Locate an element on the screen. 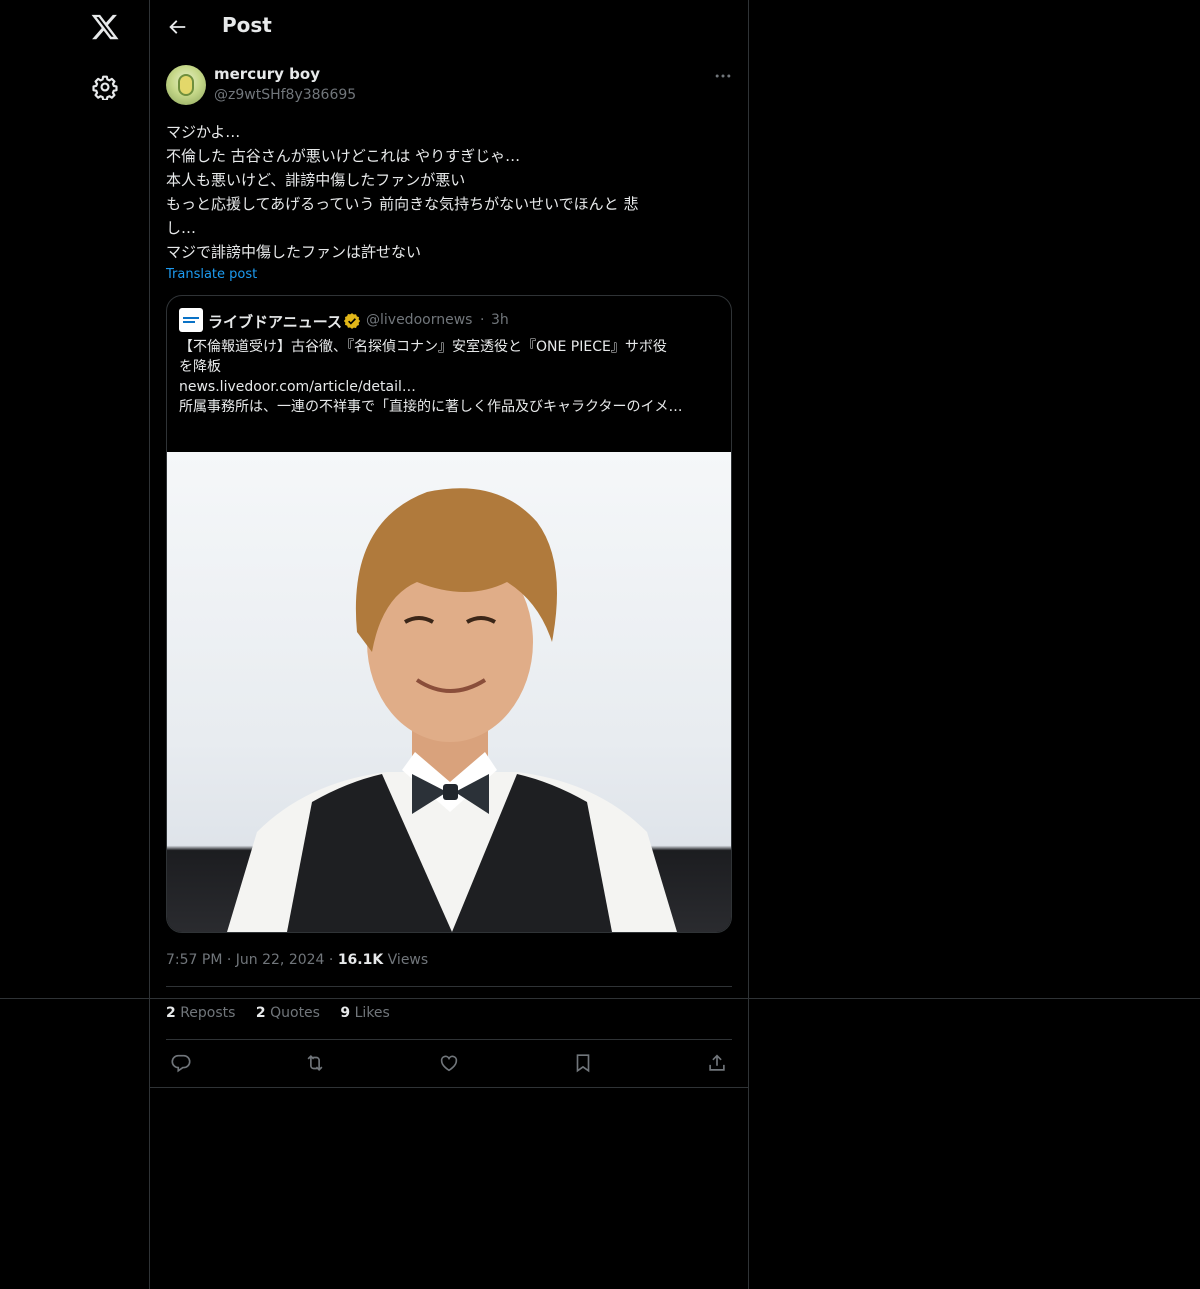 This screenshot has width=1200, height=1289. post-text-line: マジで誹謗中傷したファンは許せない is located at coordinates (294, 252).